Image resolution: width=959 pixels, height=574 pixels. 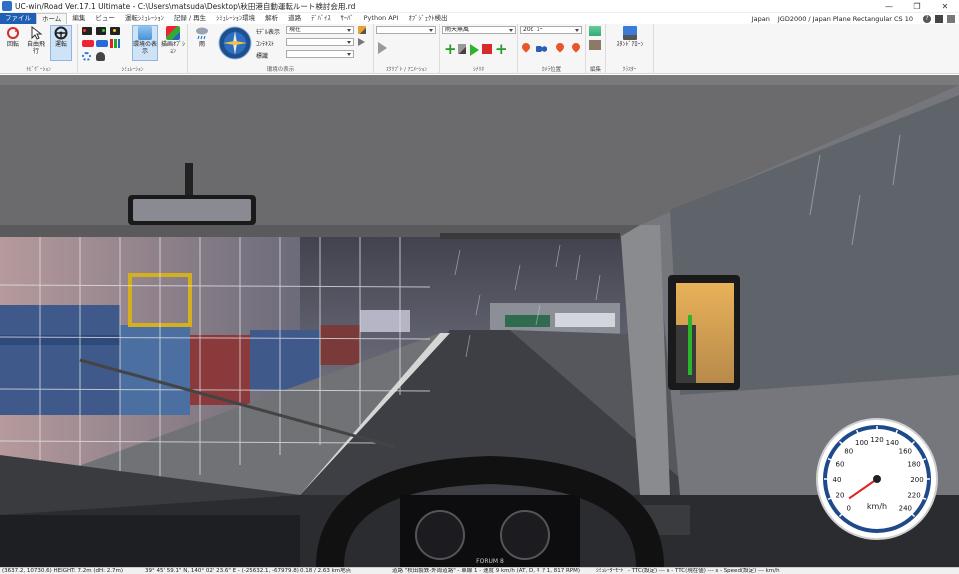 I want to click on status-fps: 0.18 / 2.63 km地点, so click(x=326, y=571).